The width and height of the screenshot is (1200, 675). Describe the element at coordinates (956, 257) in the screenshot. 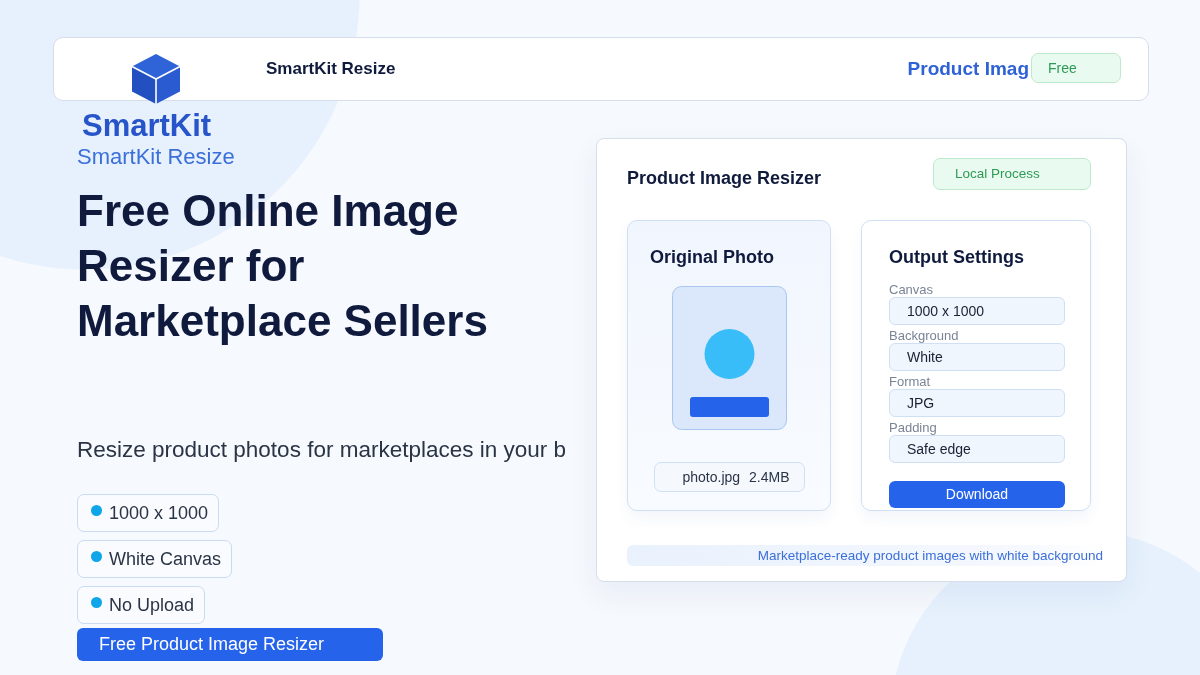

I see `panel-title: Output Settings` at that location.